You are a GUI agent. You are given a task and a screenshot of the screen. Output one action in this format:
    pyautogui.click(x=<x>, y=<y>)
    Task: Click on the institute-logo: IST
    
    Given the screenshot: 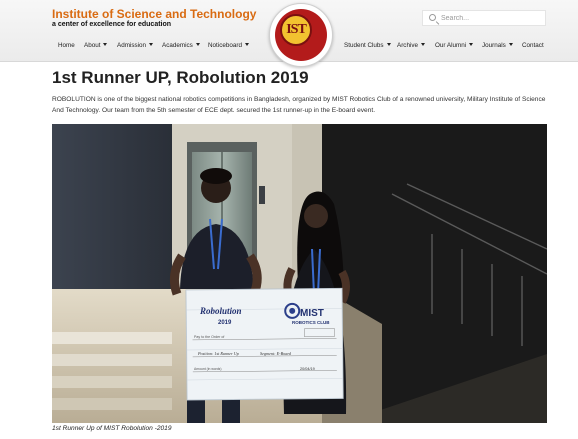 What is the action you would take?
    pyautogui.click(x=301, y=35)
    